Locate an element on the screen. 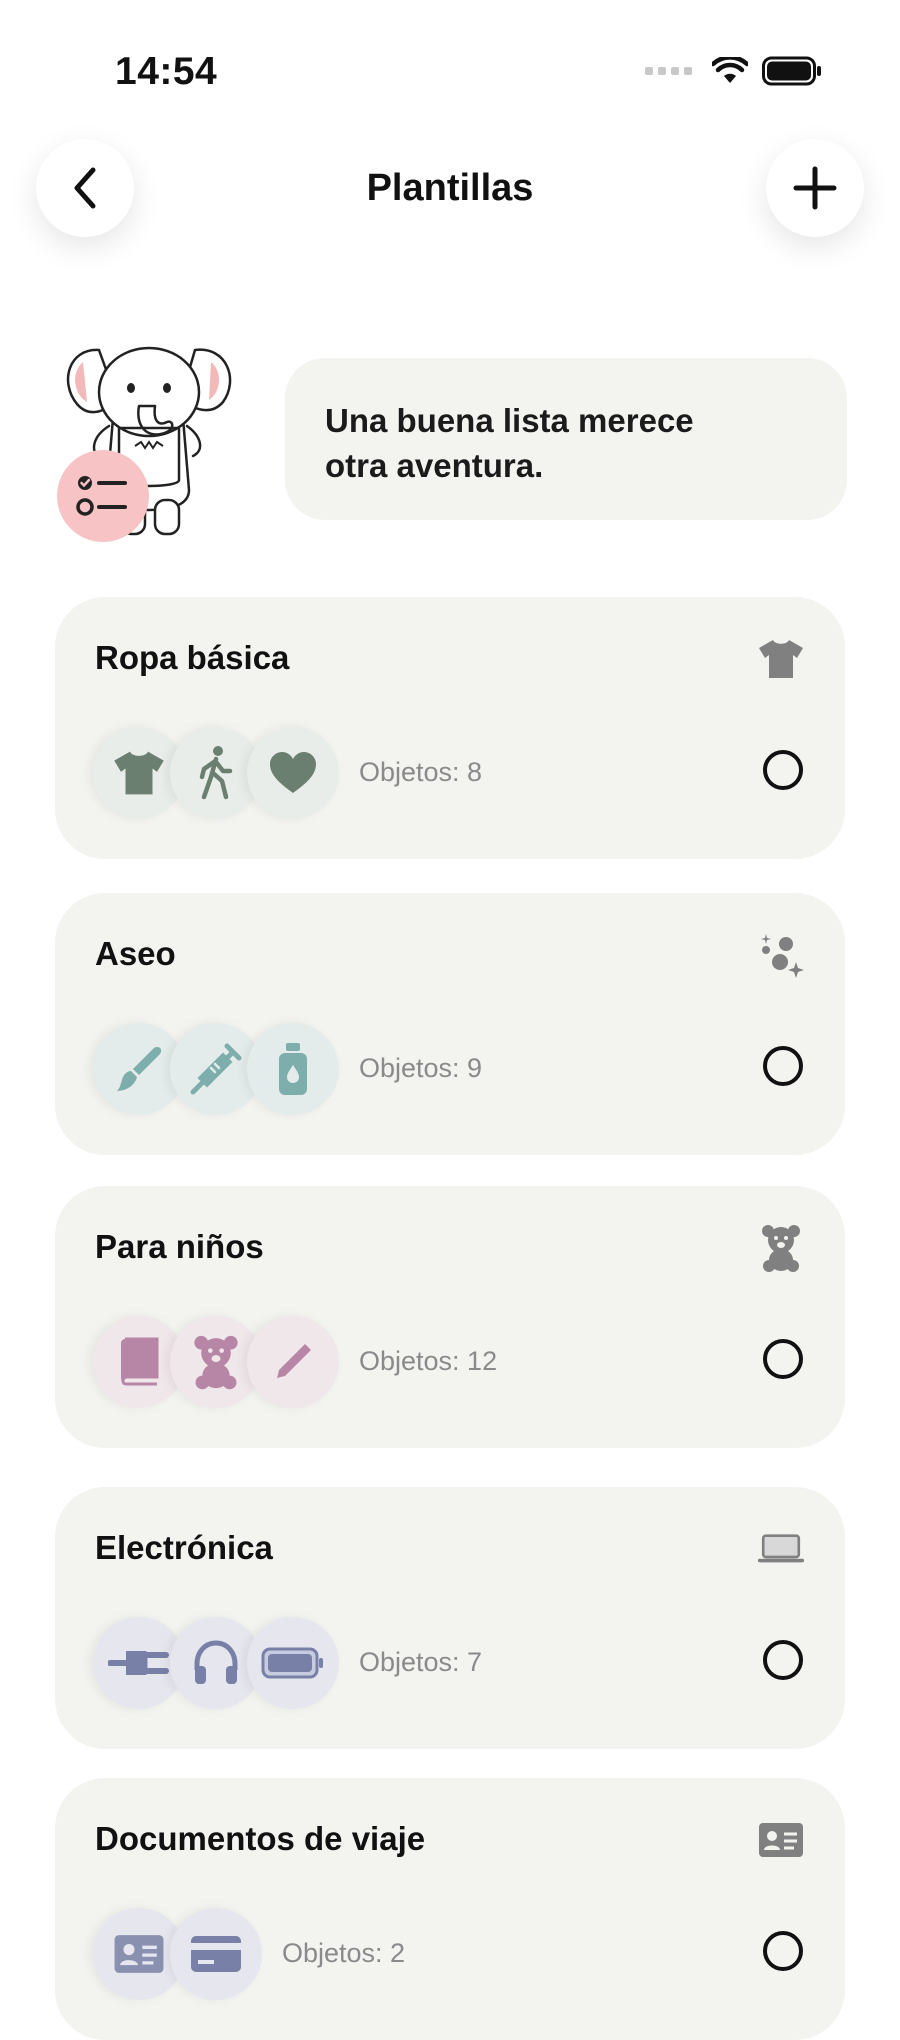 This screenshot has width=900, height=2040. speech-bubble: Una buena lista merece otra aventura. is located at coordinates (566, 439).